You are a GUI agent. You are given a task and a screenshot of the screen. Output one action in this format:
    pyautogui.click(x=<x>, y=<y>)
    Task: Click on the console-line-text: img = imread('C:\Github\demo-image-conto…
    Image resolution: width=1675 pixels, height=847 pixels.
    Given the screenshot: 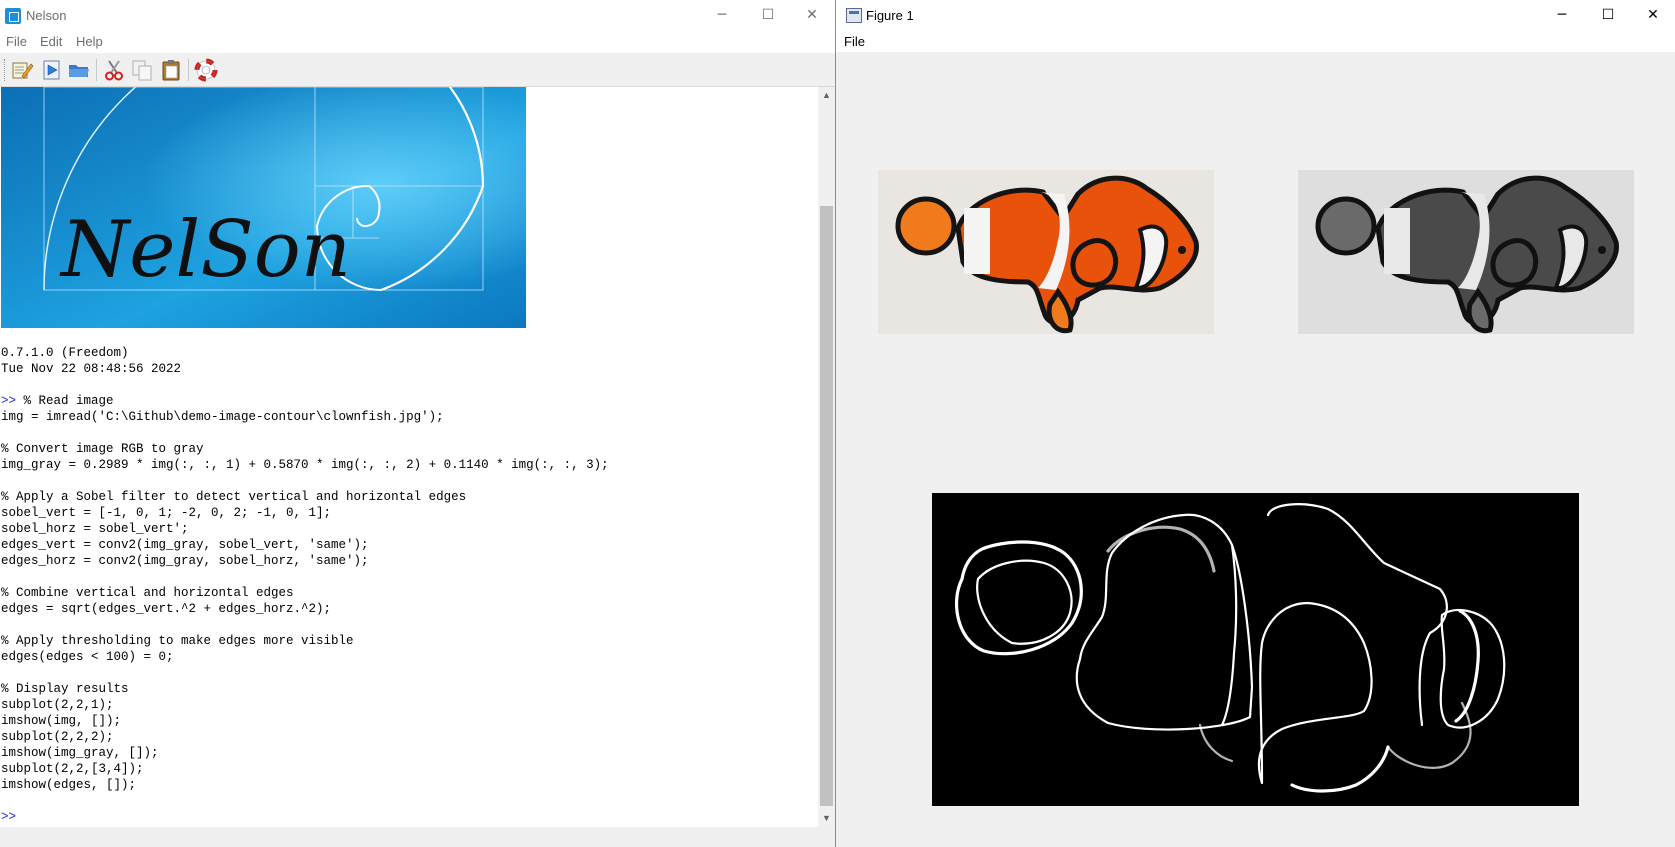 What is the action you would take?
    pyautogui.click(x=222, y=417)
    